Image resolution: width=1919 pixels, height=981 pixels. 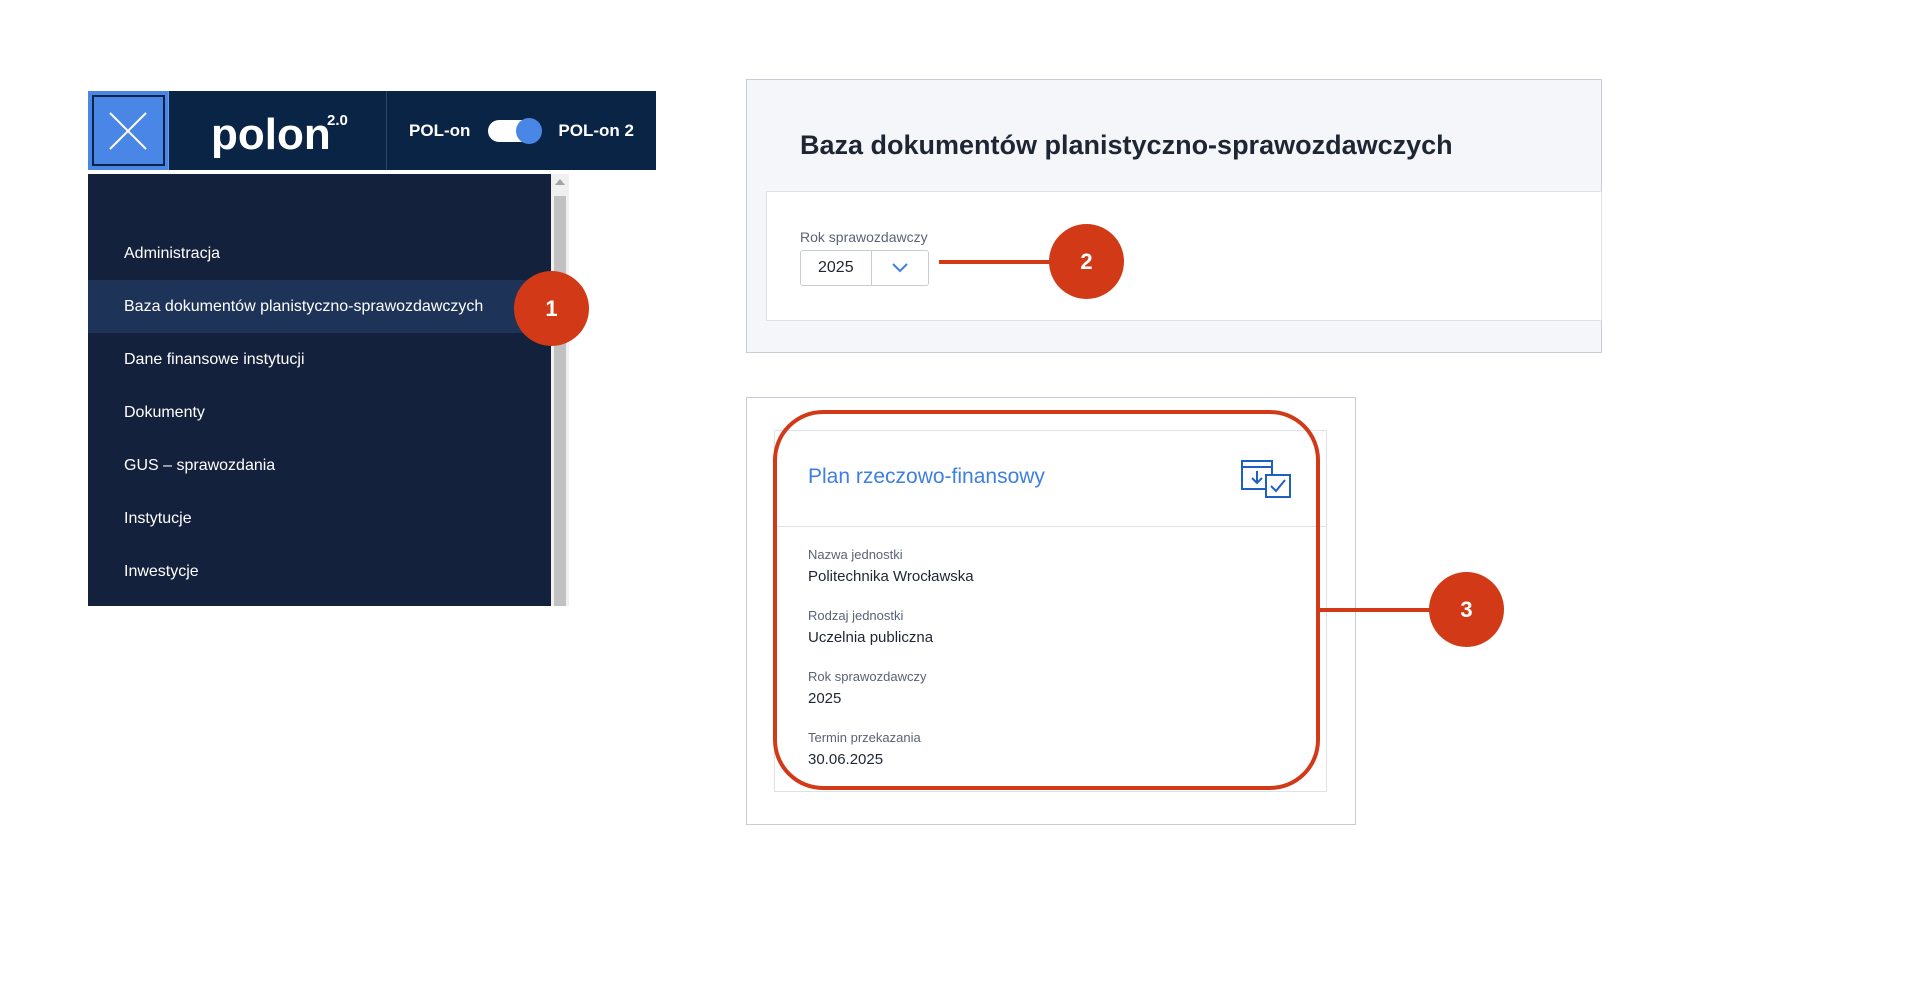 I want to click on callout-1: 1, so click(x=551, y=308).